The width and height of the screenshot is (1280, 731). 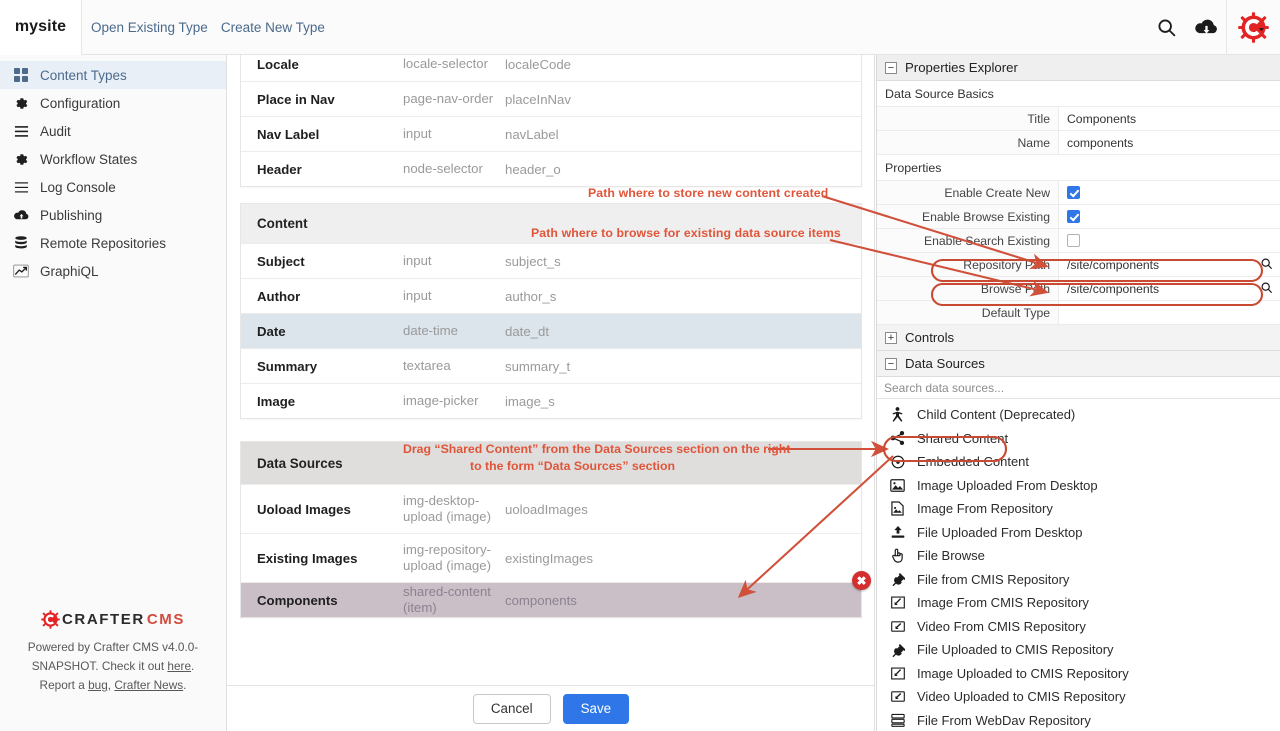 I want to click on property-row-title: Title Components, so click(x=1078, y=119).